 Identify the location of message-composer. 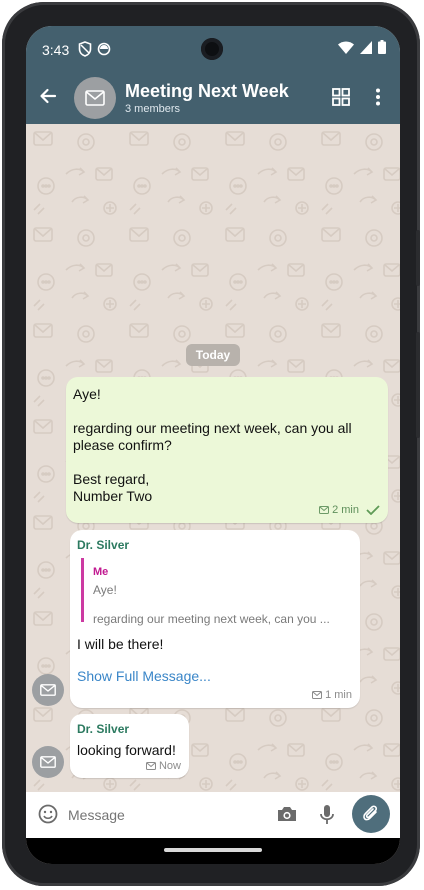
(213, 815).